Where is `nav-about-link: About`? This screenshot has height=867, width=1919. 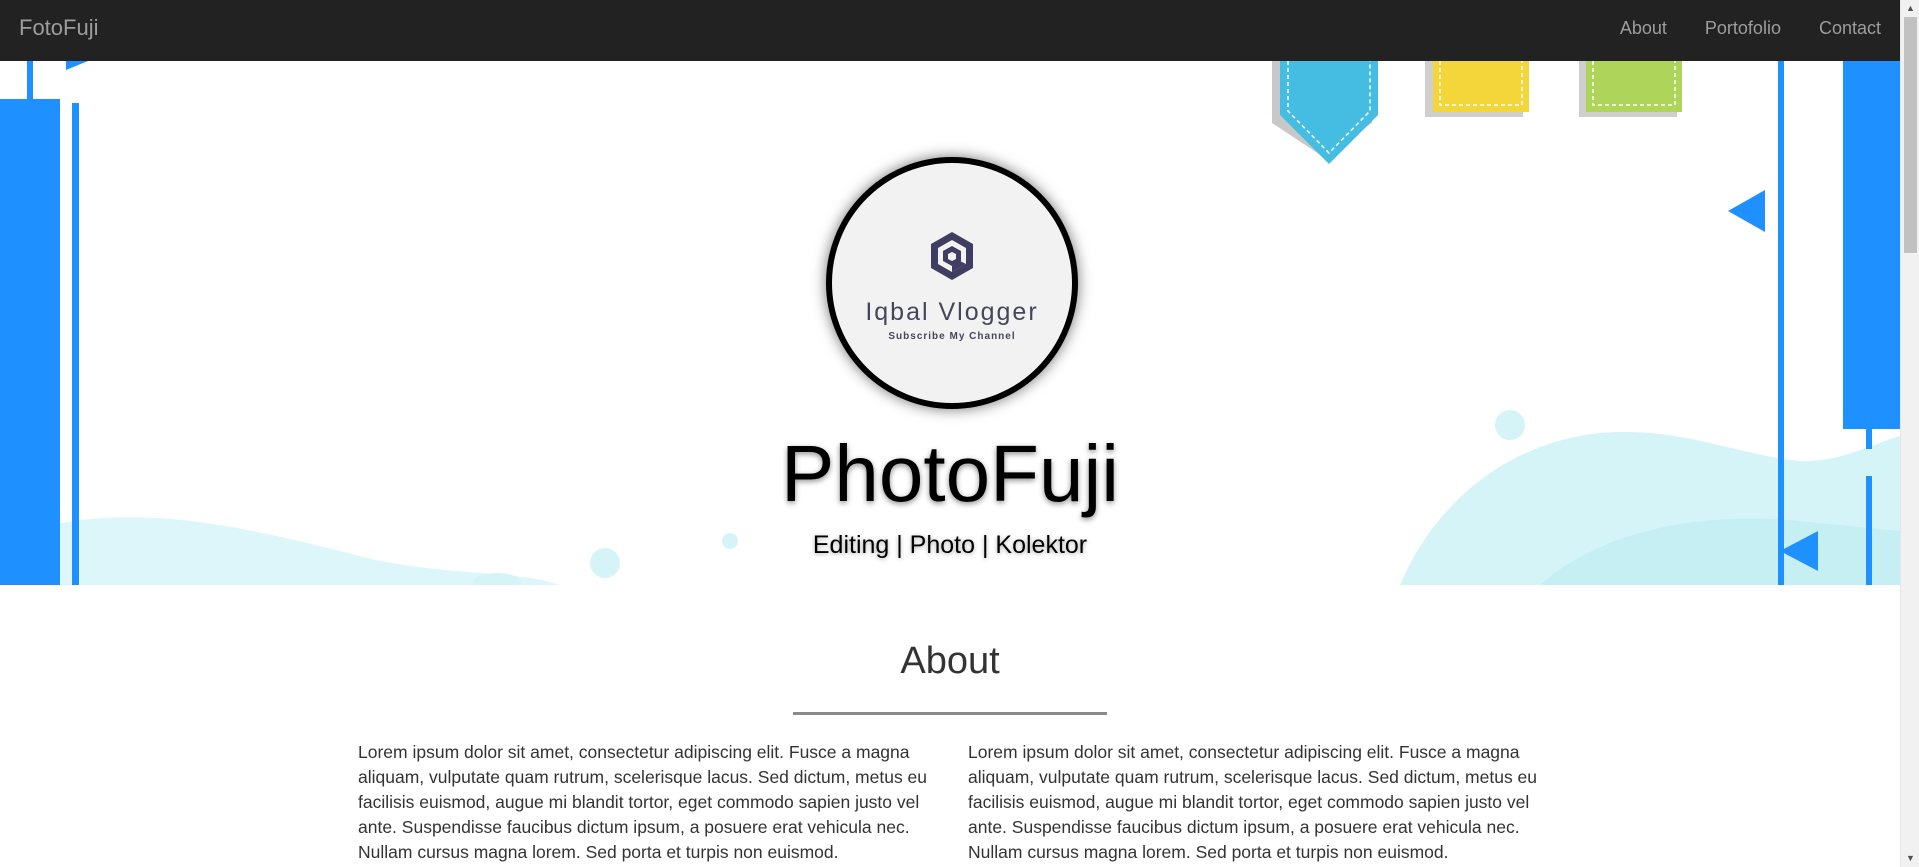
nav-about-link: About is located at coordinates (1643, 28).